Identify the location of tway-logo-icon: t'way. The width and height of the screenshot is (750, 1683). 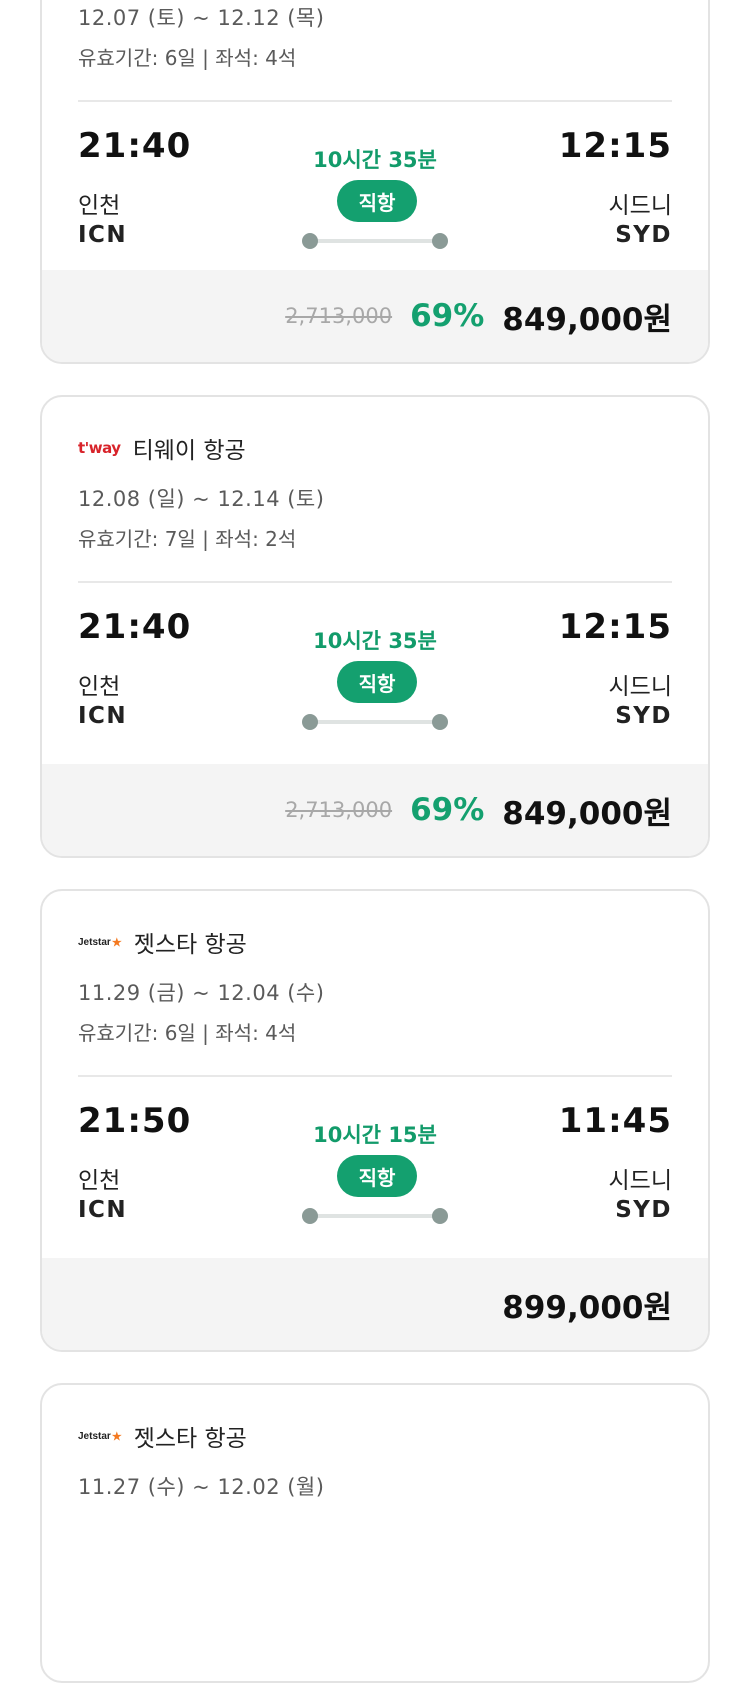
(99, 448).